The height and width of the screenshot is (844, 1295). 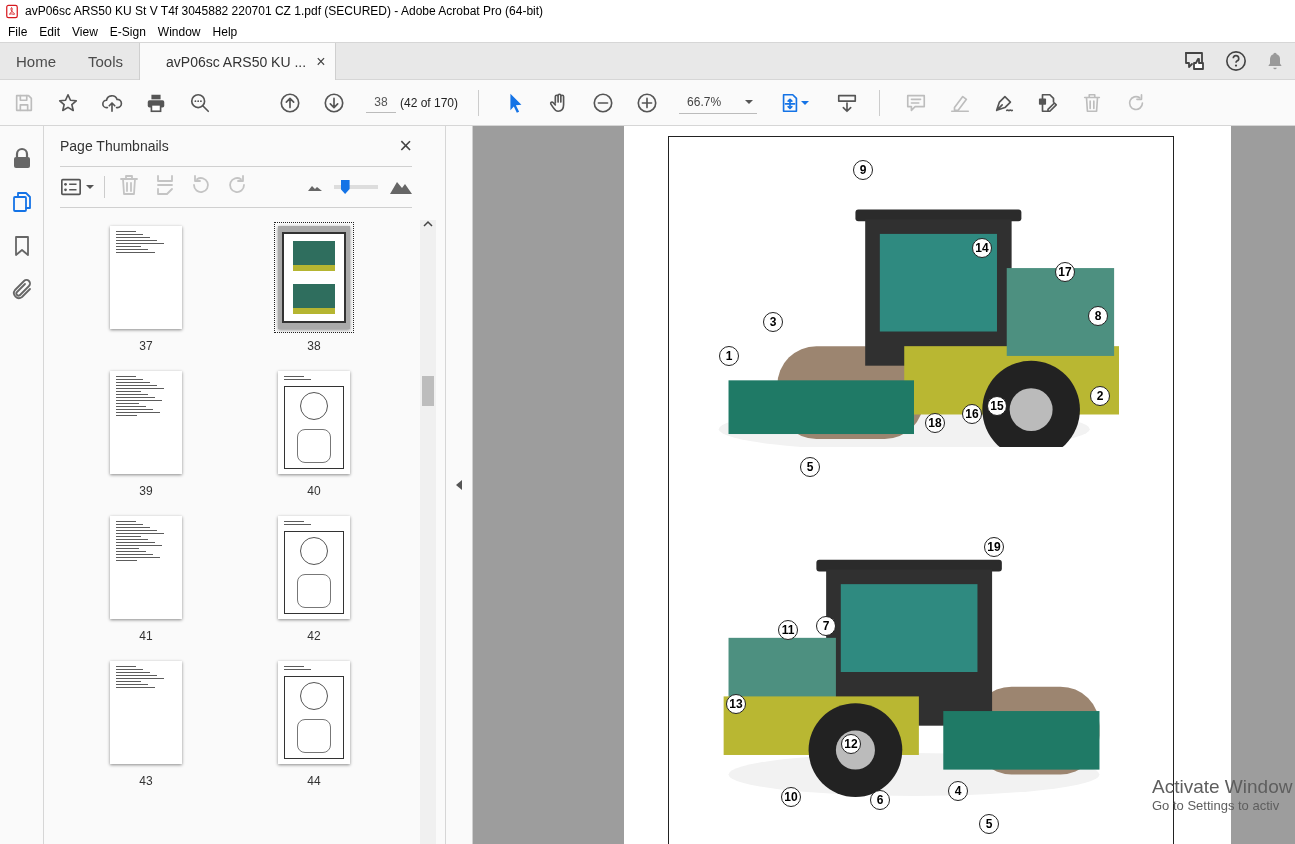 What do you see at coordinates (18, 32) in the screenshot?
I see `menu-item: File` at bounding box center [18, 32].